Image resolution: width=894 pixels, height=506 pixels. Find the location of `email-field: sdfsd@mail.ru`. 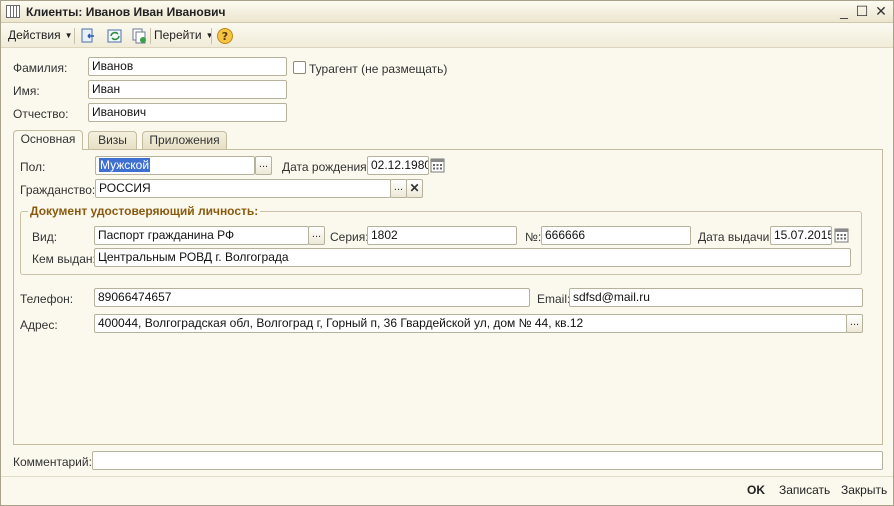

email-field: sdfsd@mail.ru is located at coordinates (716, 297).